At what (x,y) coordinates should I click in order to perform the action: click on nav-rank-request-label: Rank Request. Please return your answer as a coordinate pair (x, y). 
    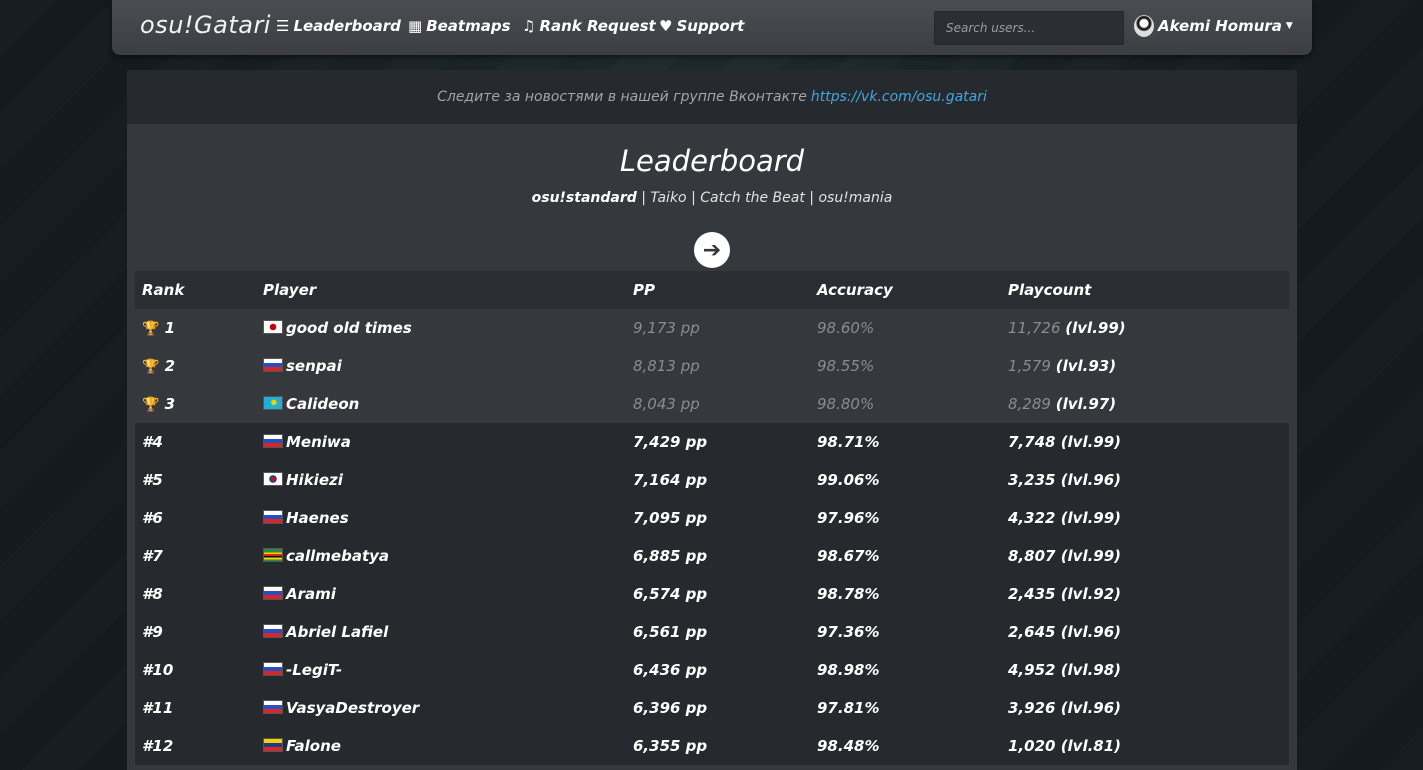
    Looking at the image, I should click on (597, 26).